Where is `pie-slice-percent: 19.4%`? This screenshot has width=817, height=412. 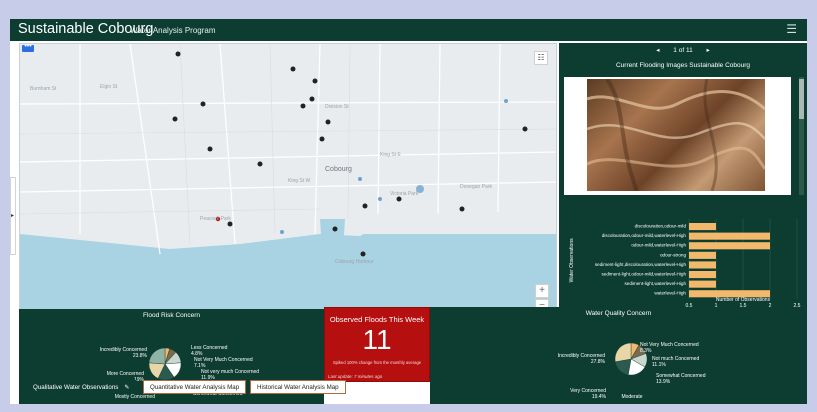 pie-slice-percent: 19.4% is located at coordinates (599, 397).